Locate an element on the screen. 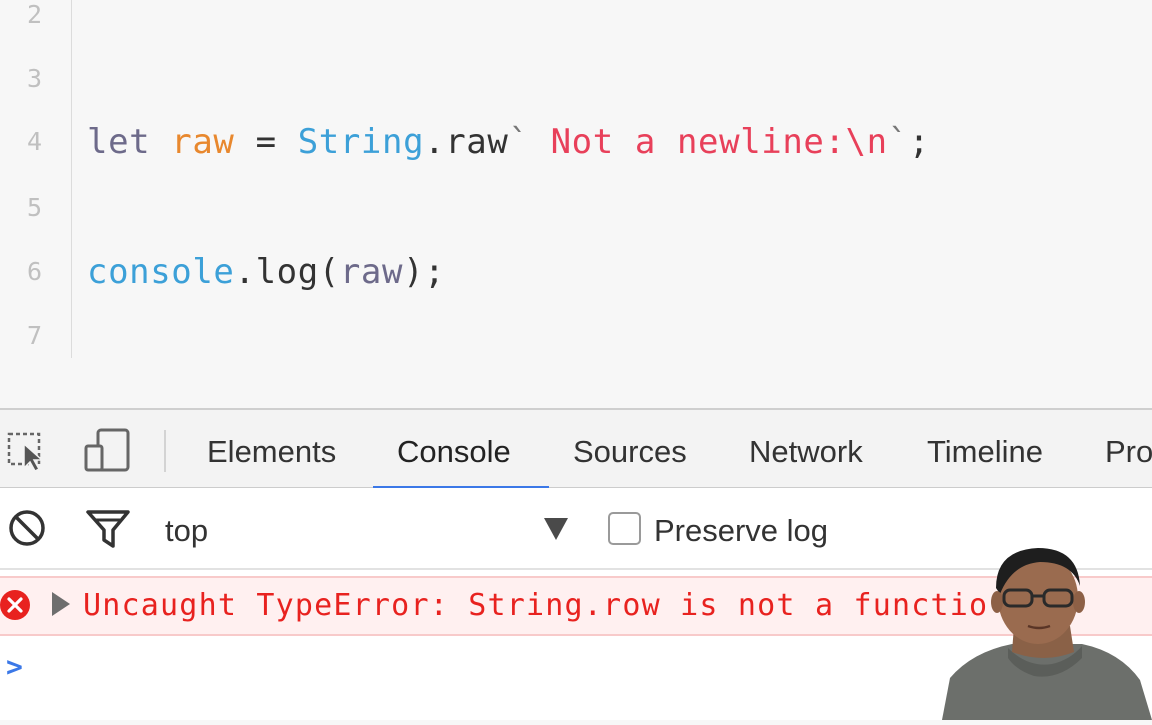 The width and height of the screenshot is (1152, 725). filter-icon is located at coordinates (110, 528).